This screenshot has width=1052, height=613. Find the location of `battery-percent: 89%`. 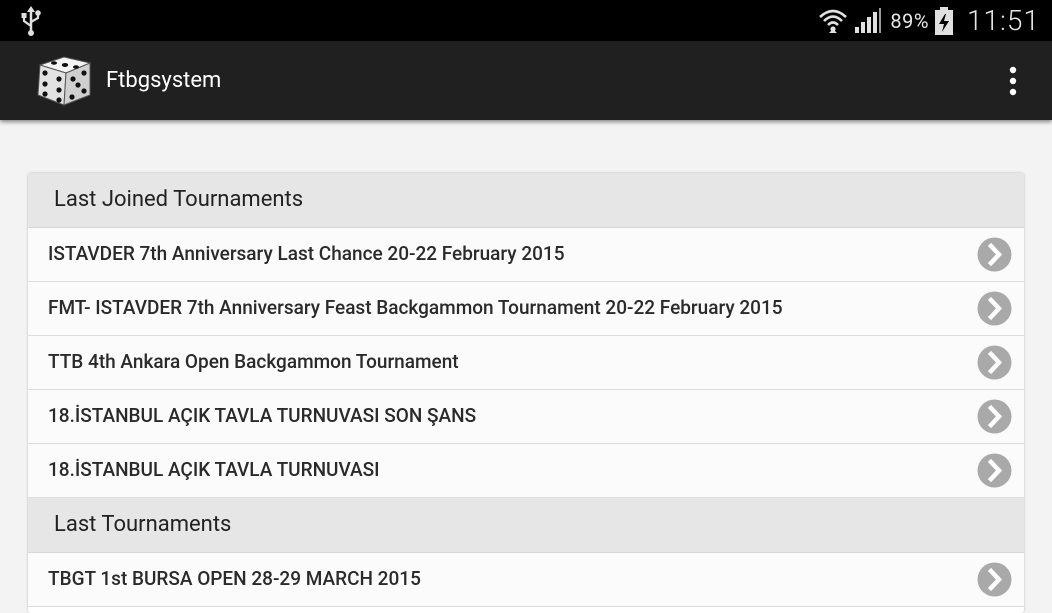

battery-percent: 89% is located at coordinates (909, 20).